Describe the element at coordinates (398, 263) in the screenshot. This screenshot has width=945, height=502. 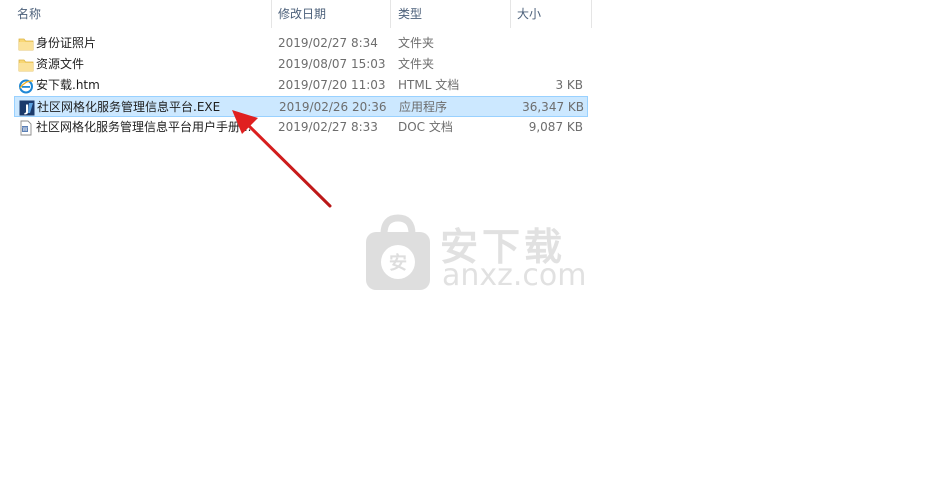
I see `watermark-badge-text: 安` at that location.